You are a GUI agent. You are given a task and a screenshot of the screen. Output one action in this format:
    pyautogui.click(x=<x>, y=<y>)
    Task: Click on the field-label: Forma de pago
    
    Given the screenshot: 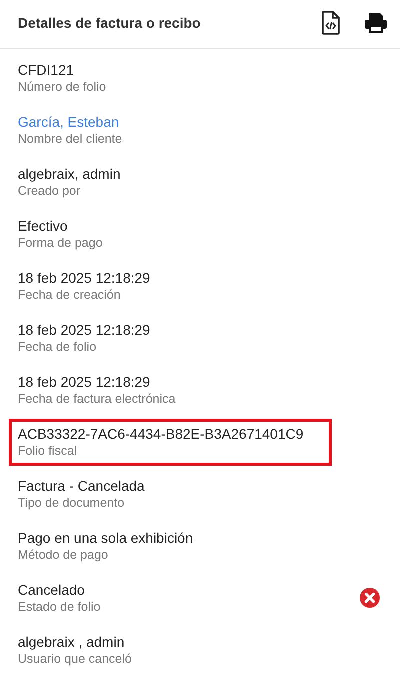 What is the action you would take?
    pyautogui.click(x=61, y=243)
    